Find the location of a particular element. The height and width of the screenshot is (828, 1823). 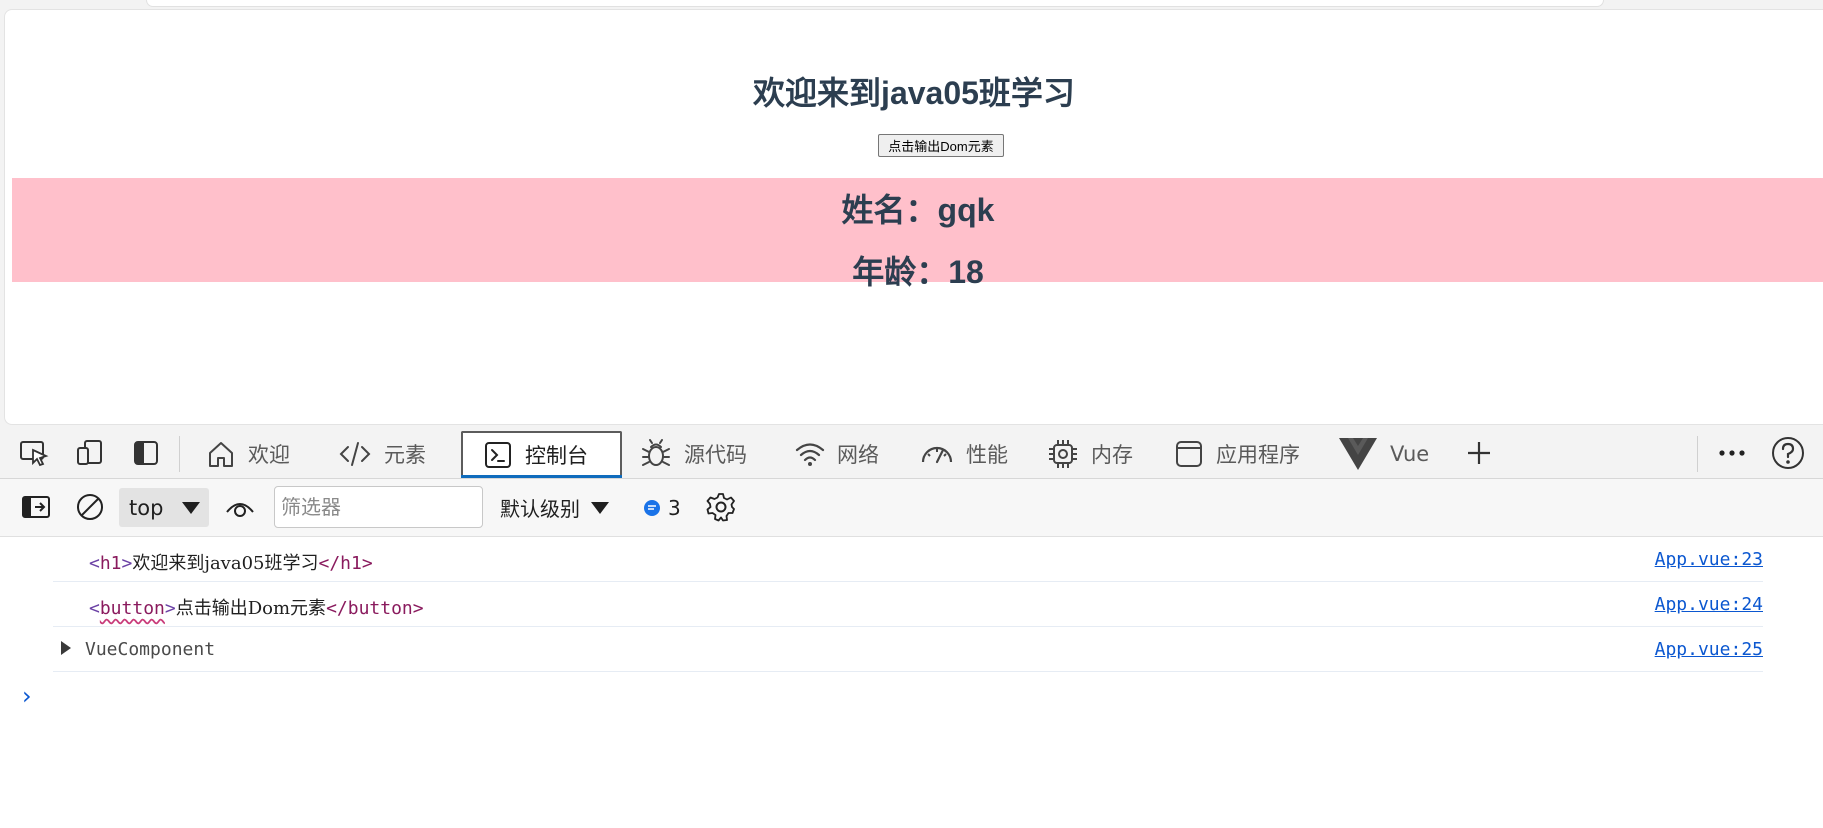

student-name: 姓名：gqk is located at coordinates (918, 210).